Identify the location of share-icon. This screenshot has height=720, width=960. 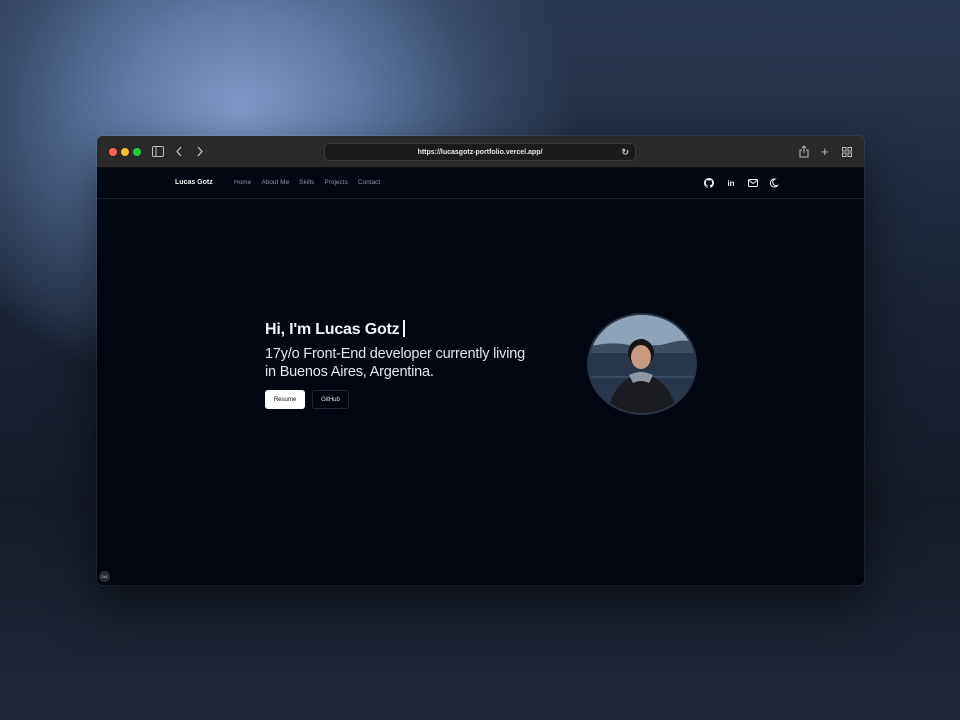
(804, 153).